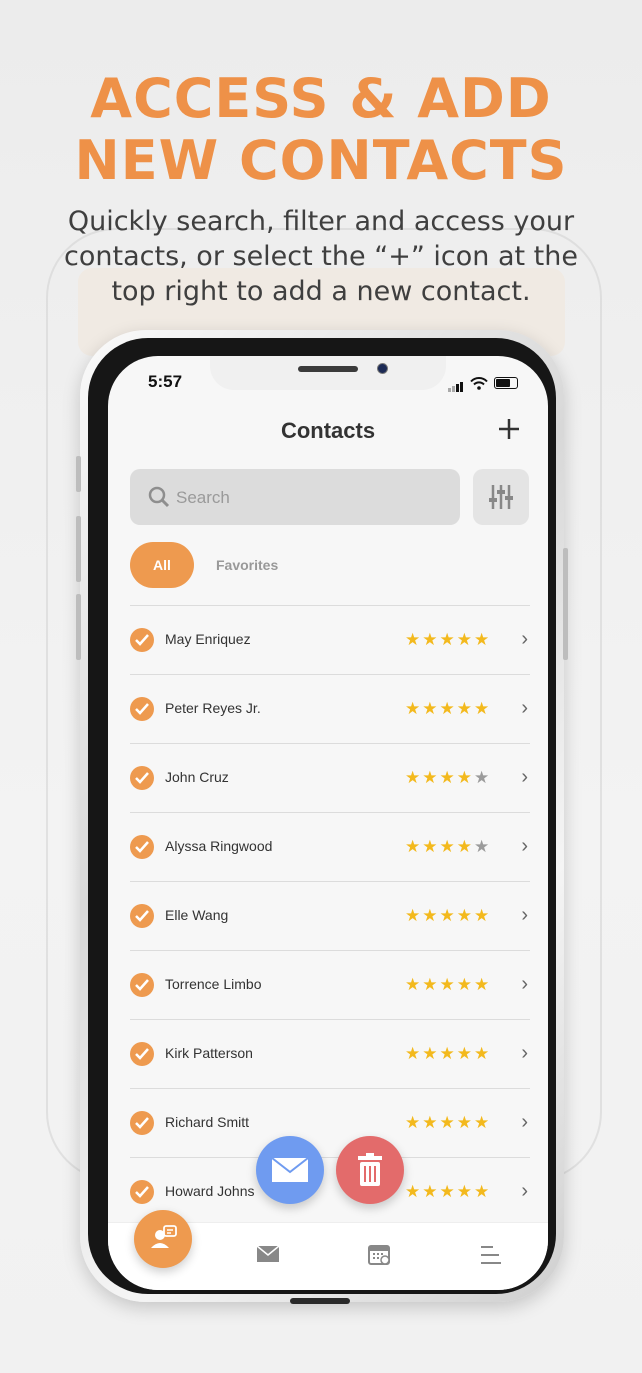 Image resolution: width=642 pixels, height=1373 pixels. What do you see at coordinates (213, 708) in the screenshot?
I see `contact-name: Peter Reyes Jr.` at bounding box center [213, 708].